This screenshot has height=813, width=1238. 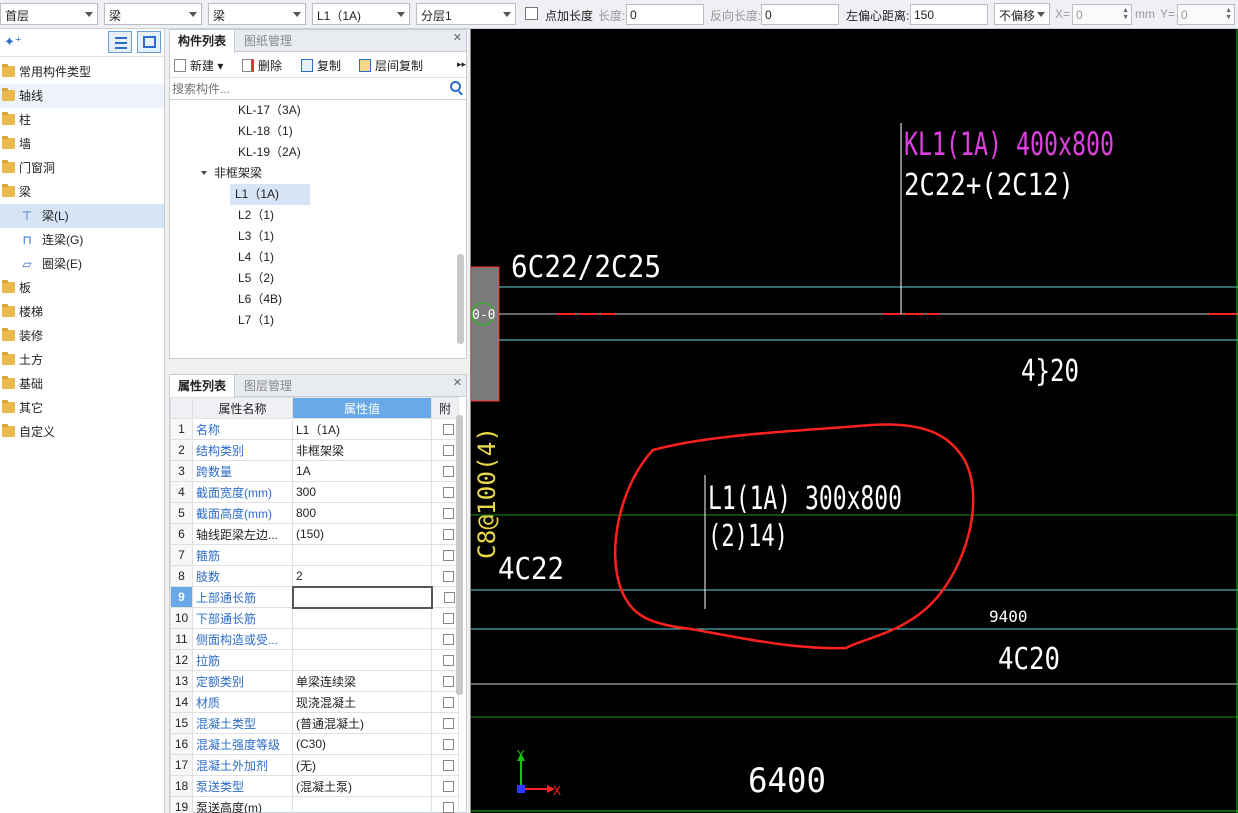 What do you see at coordinates (487, 493) in the screenshot?
I see `left-vertical-label: C8@100(4)` at bounding box center [487, 493].